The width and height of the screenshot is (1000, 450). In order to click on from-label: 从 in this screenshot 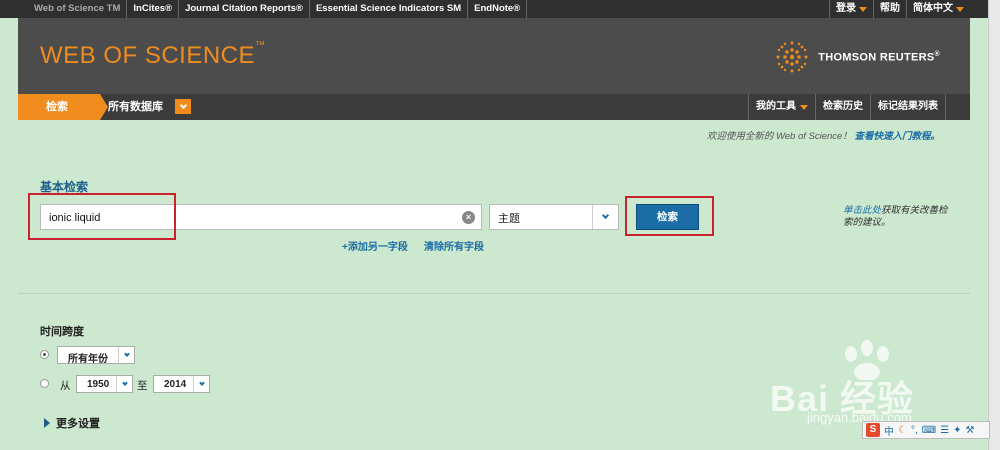, I will do `click(65, 386)`.